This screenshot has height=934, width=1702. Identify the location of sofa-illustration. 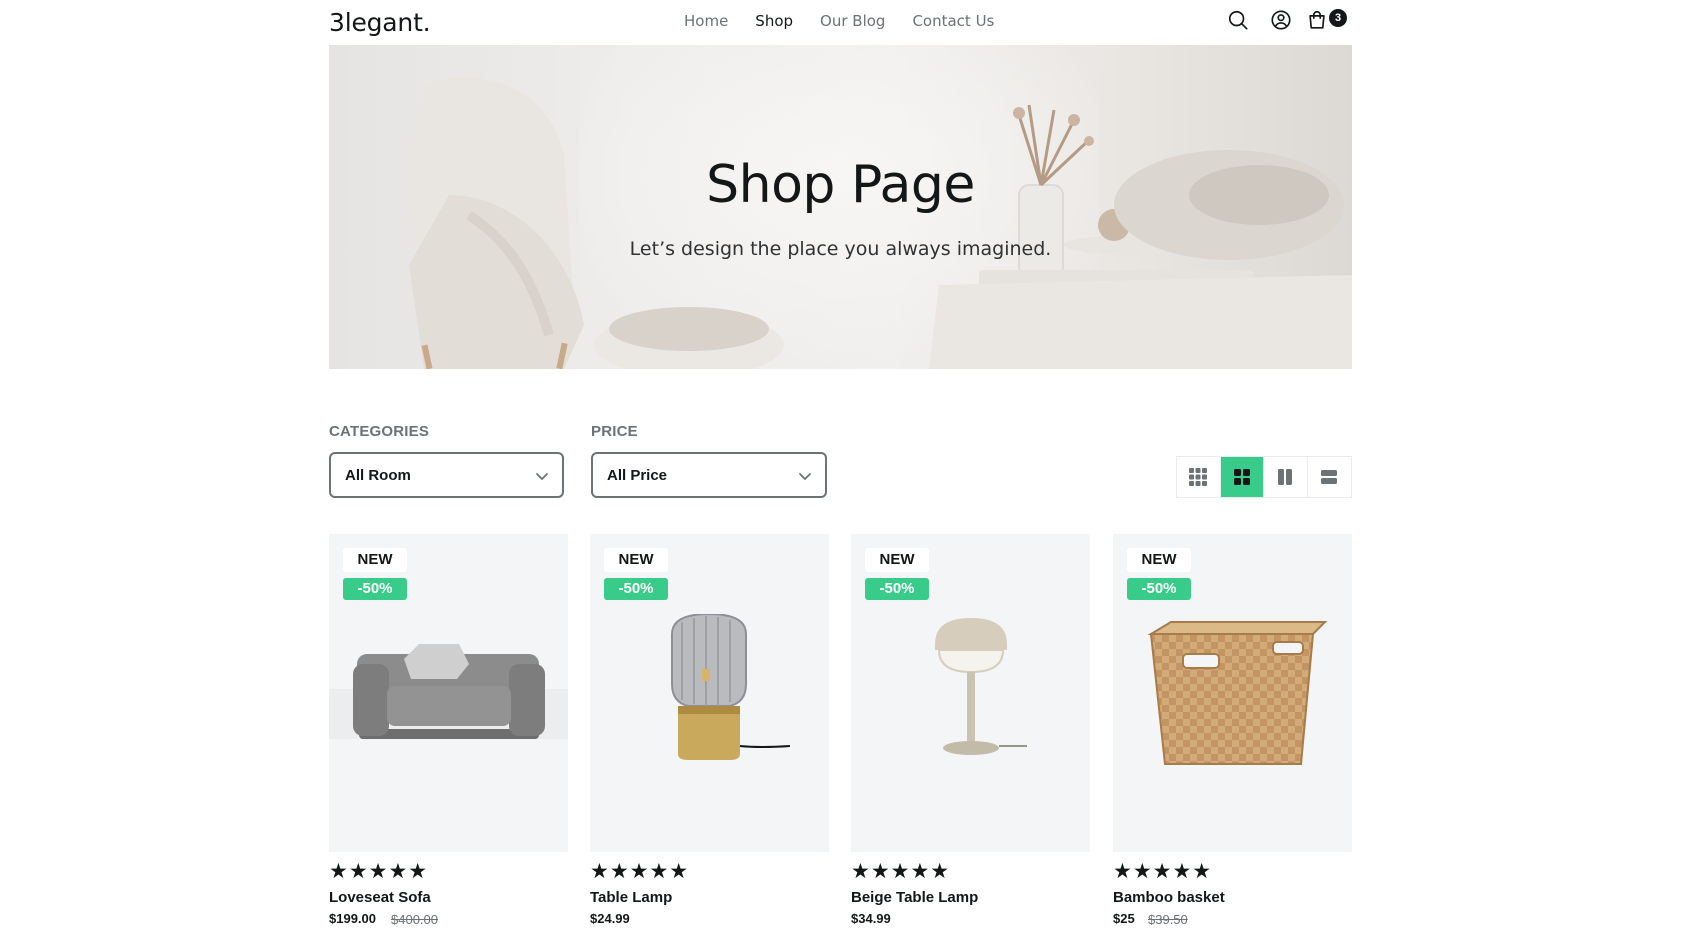
(448, 691).